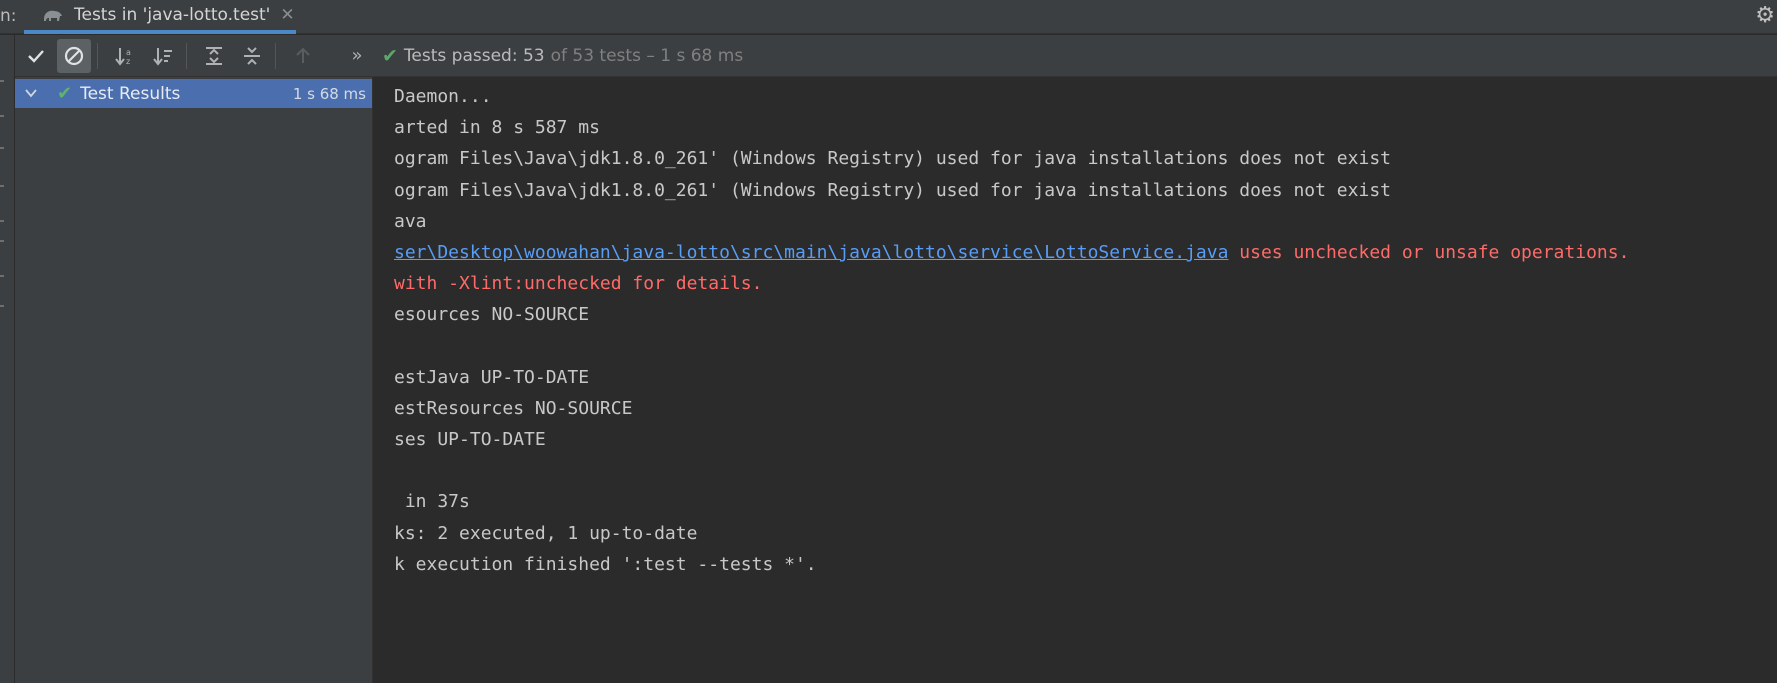  What do you see at coordinates (252, 56) in the screenshot?
I see `collapse-all-icon` at bounding box center [252, 56].